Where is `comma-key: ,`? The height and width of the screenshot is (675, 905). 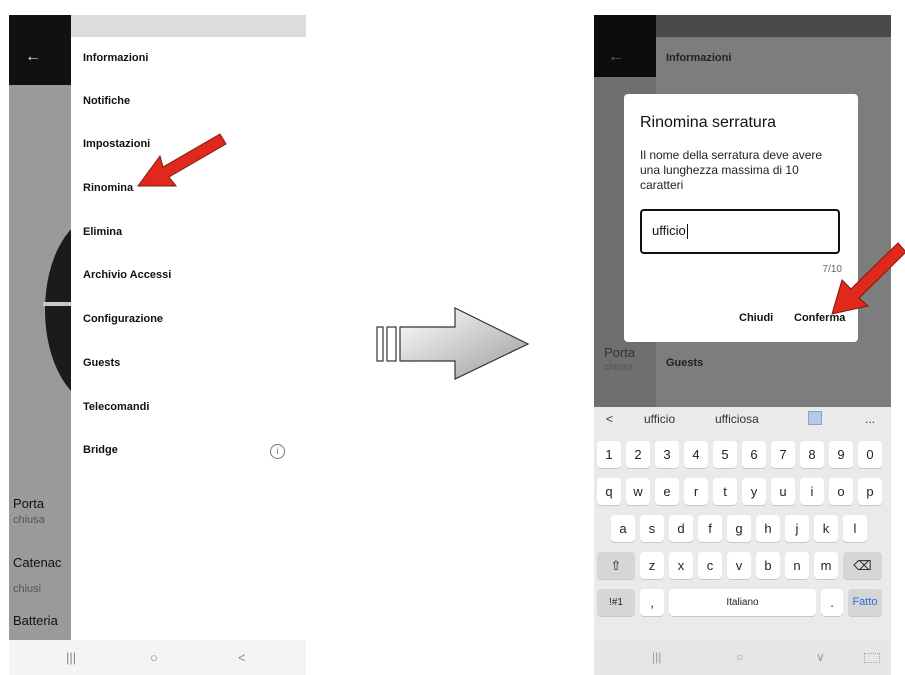 comma-key: , is located at coordinates (652, 602).